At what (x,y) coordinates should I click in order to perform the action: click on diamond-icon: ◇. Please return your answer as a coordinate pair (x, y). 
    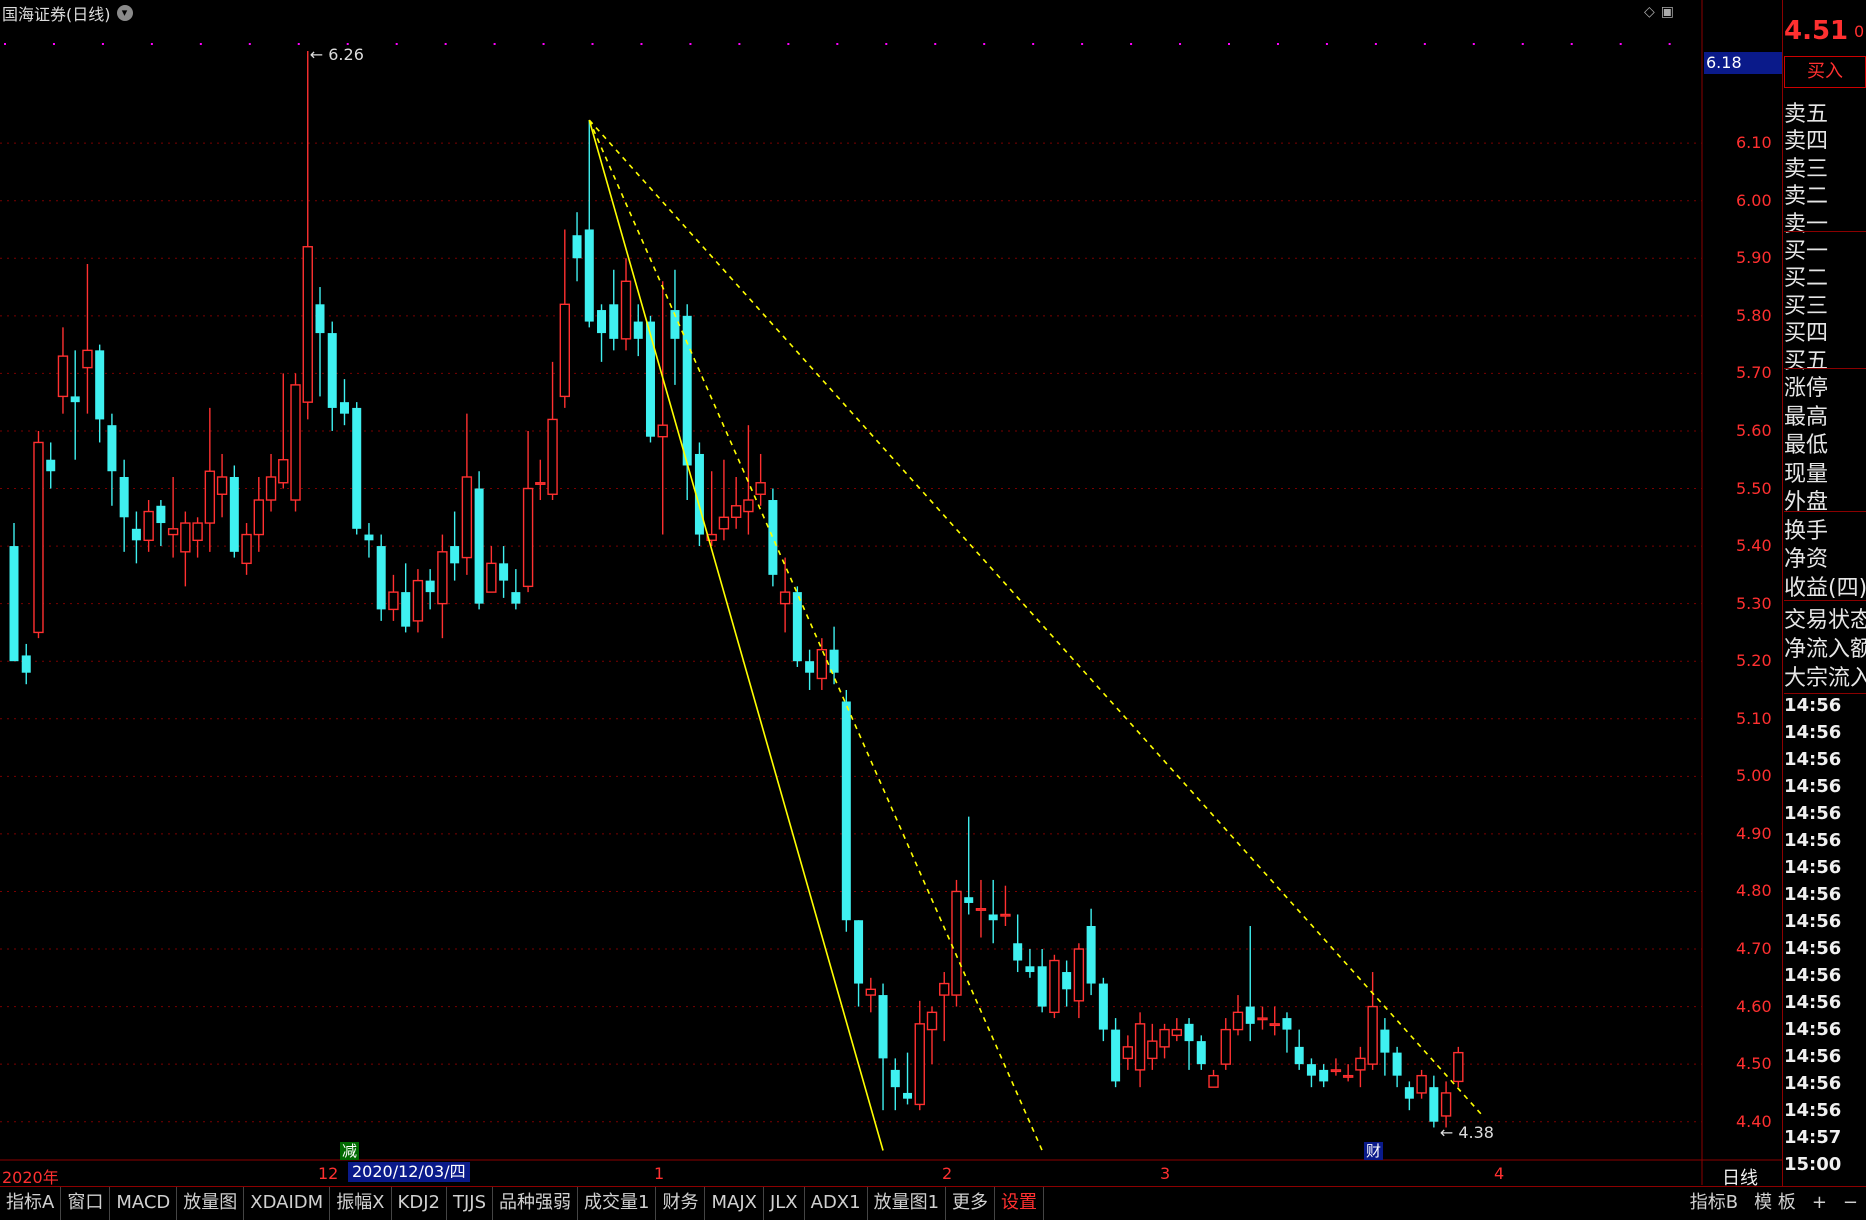
    Looking at the image, I should click on (1649, 12).